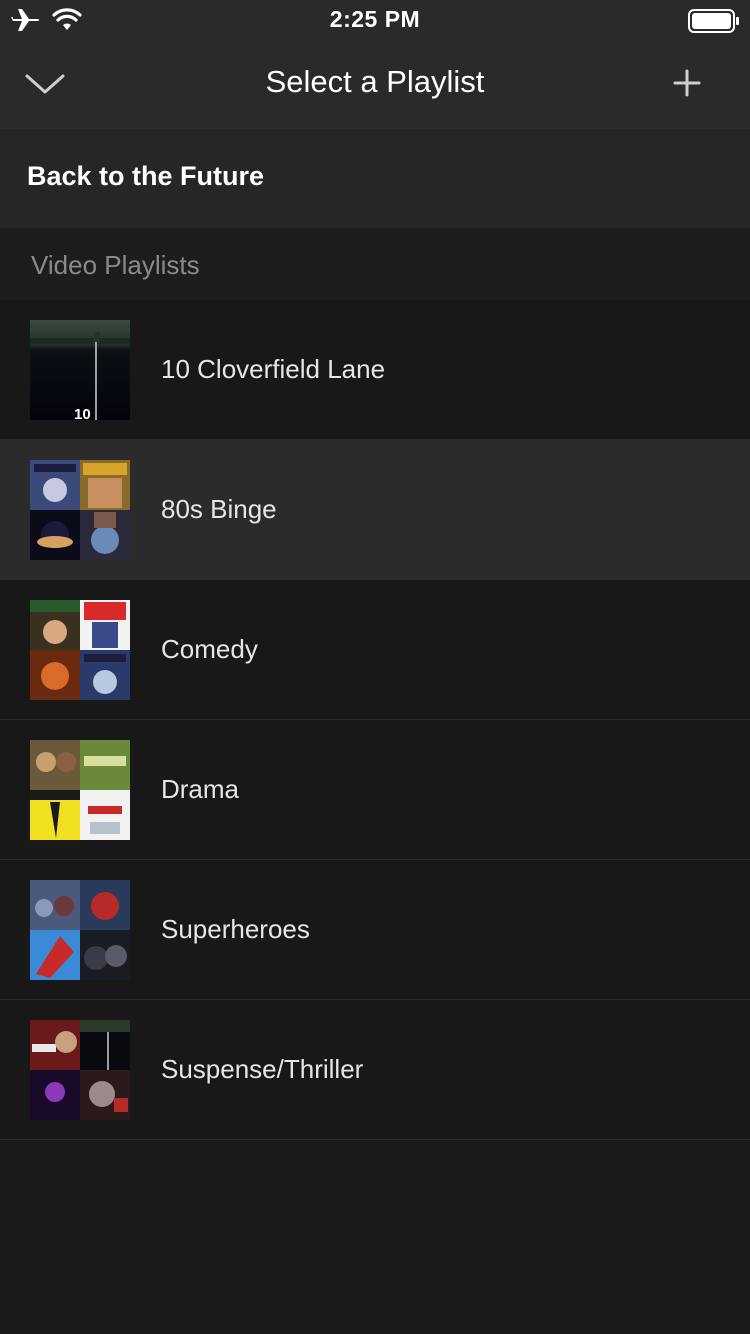  What do you see at coordinates (262, 1069) in the screenshot?
I see `playlist-row-label: Suspense/Thriller` at bounding box center [262, 1069].